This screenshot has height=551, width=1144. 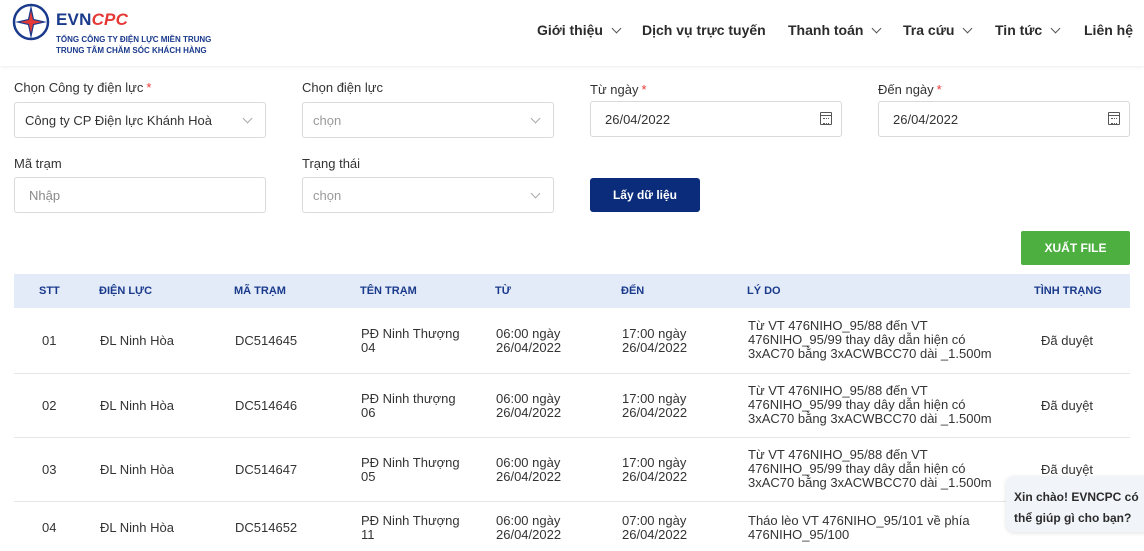 What do you see at coordinates (1004, 119) in the screenshot?
I see `to-date-input: 26/04/2022` at bounding box center [1004, 119].